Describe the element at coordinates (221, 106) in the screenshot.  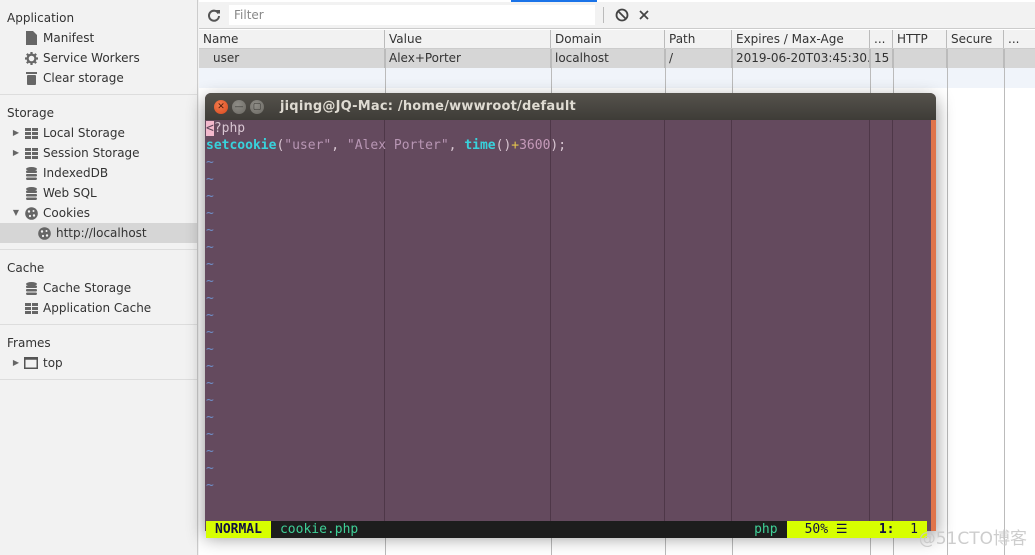
I see `window-close-button: ✕` at that location.